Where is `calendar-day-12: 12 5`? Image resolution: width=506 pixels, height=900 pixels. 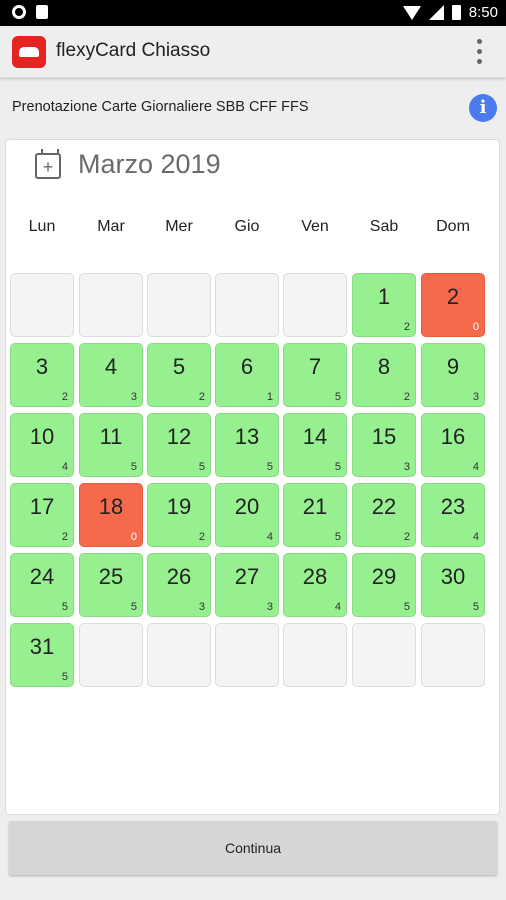
calendar-day-12: 12 5 is located at coordinates (179, 445).